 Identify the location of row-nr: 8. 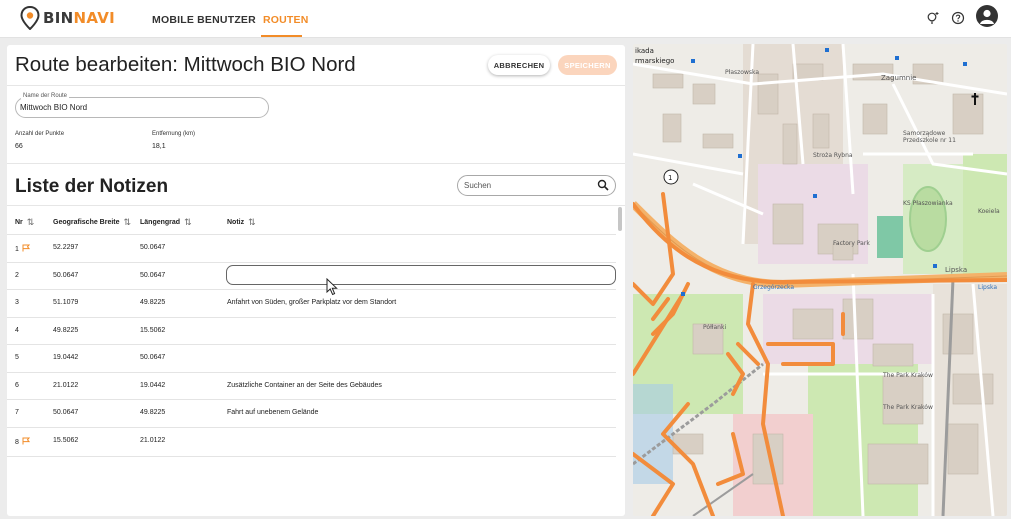
(22, 442).